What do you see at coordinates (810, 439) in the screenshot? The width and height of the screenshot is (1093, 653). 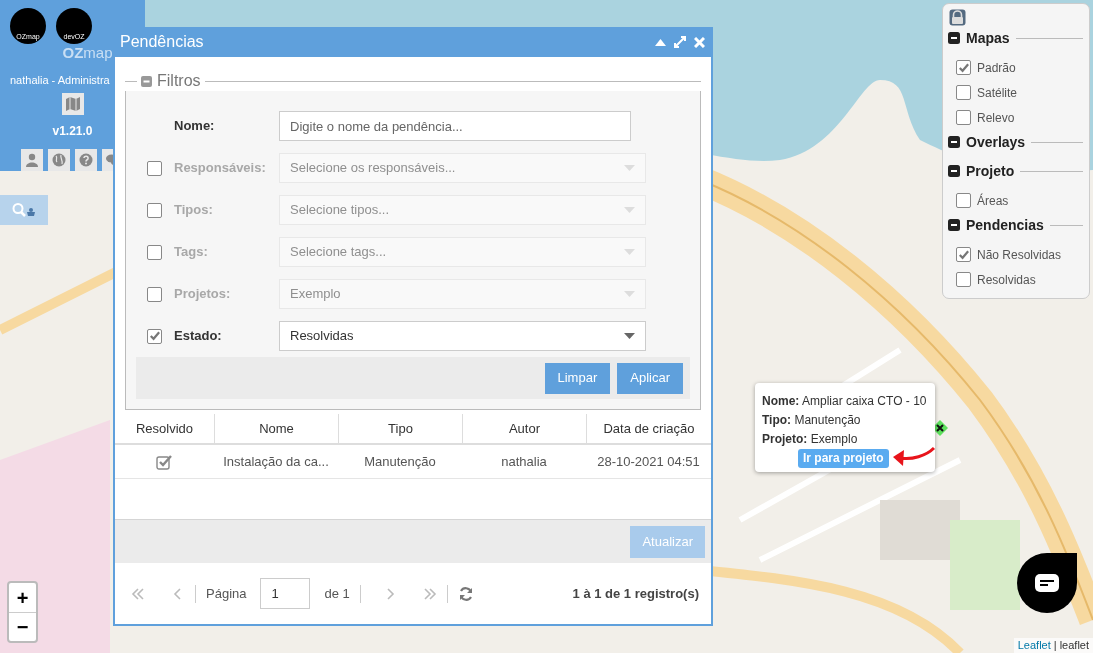 I see `popup-line: Projeto: Exemplo` at bounding box center [810, 439].